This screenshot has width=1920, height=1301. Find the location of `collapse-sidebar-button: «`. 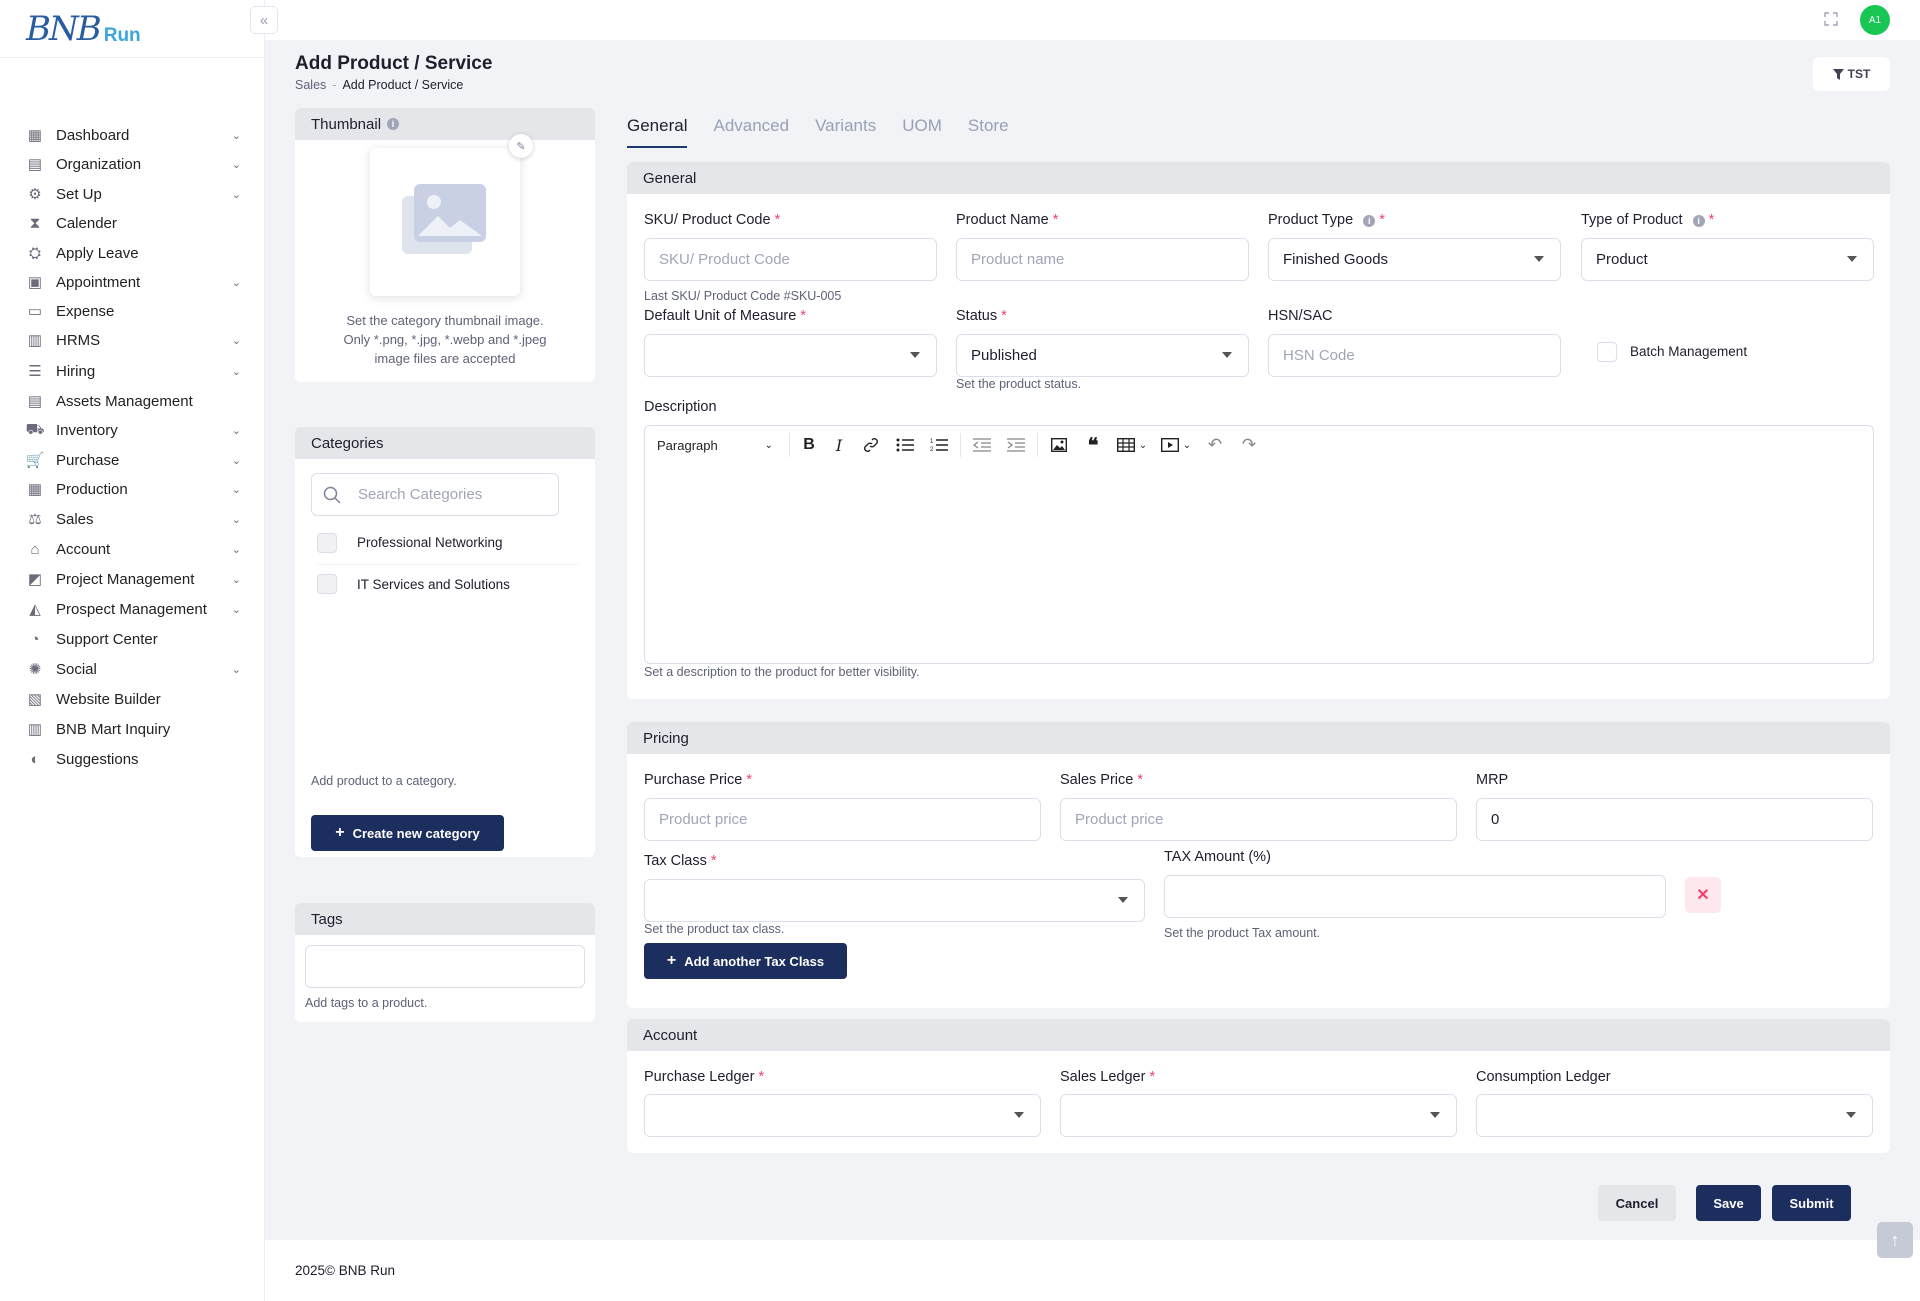

collapse-sidebar-button: « is located at coordinates (264, 20).